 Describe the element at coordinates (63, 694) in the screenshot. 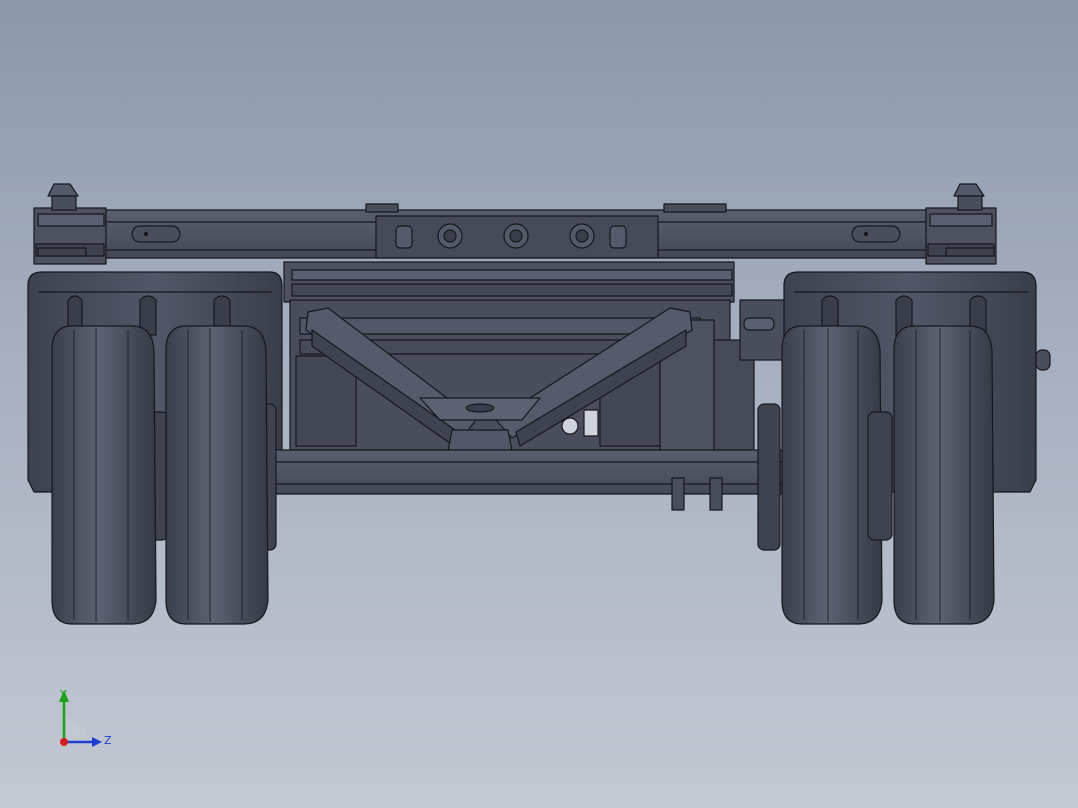

I see `y-axis-label: Y` at that location.